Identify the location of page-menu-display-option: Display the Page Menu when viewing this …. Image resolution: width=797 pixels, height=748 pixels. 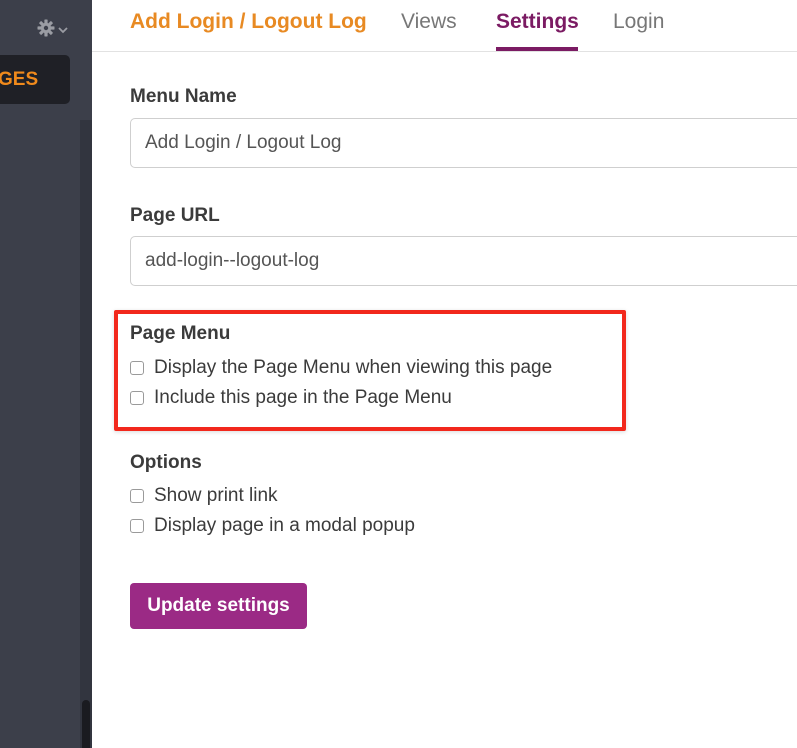
(341, 368).